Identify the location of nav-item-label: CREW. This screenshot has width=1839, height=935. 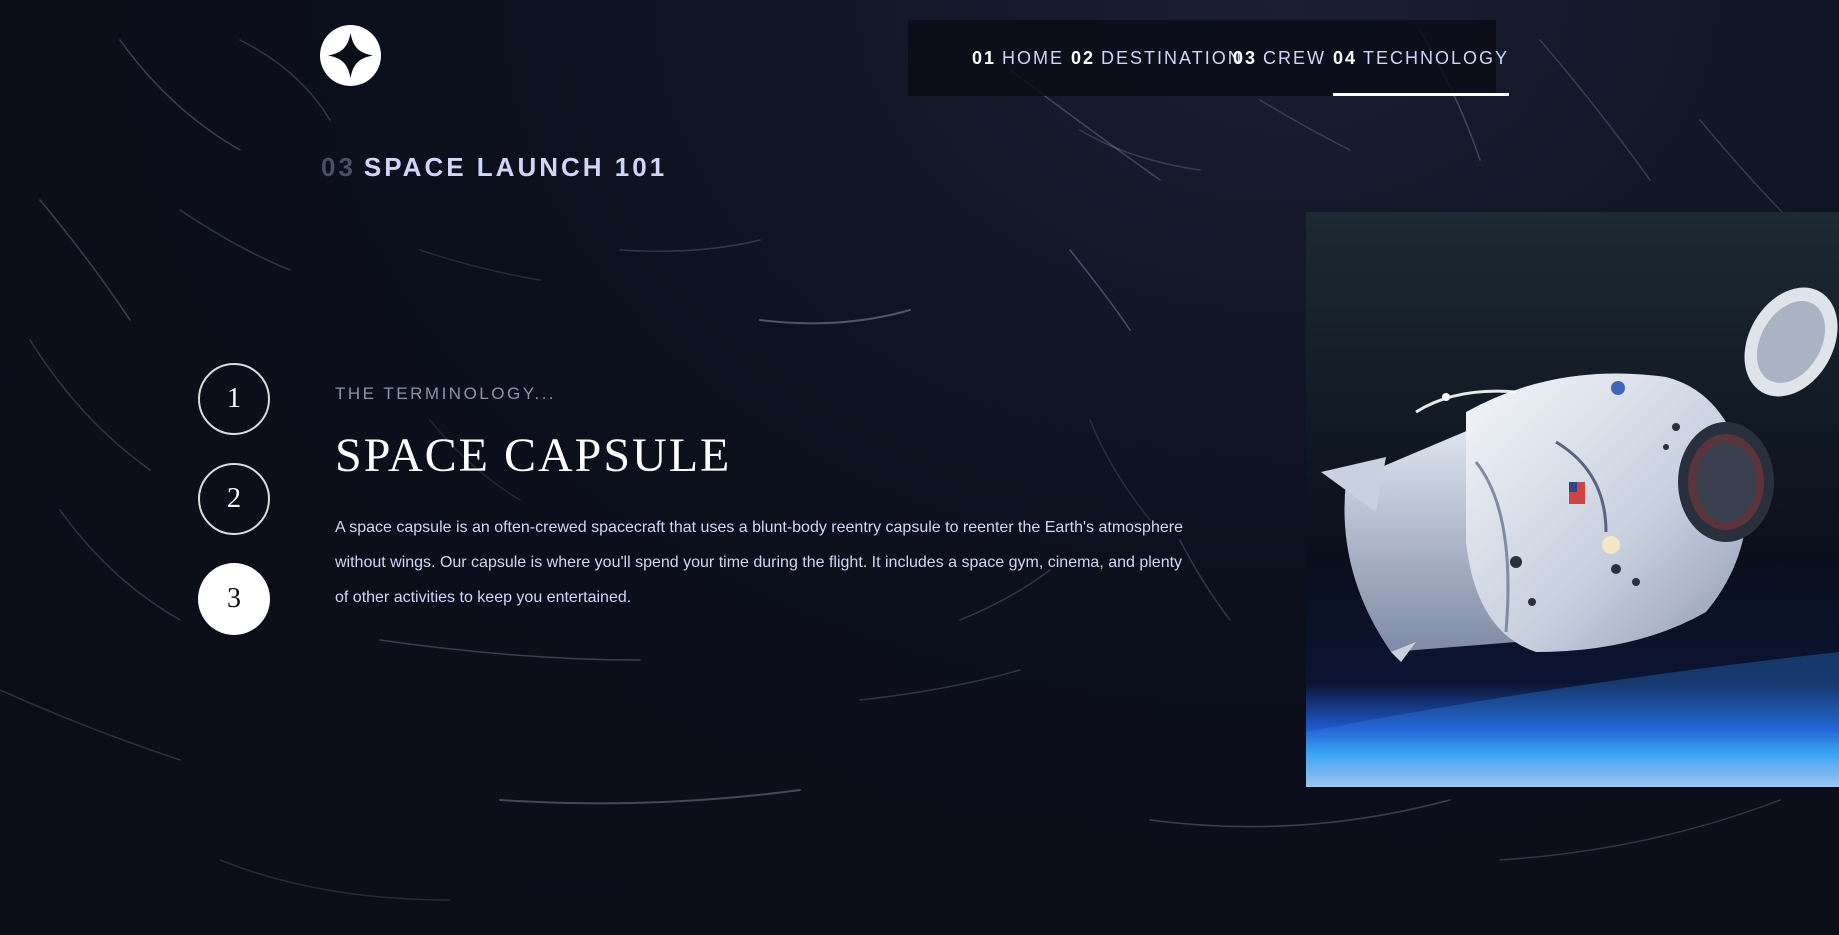
(1295, 57).